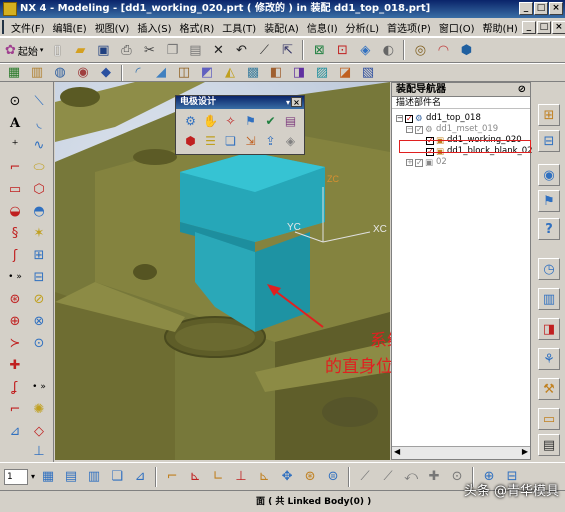 The height and width of the screenshot is (512, 565). Describe the element at coordinates (15, 409) in the screenshot. I see `stretch-icon: ⌐` at that location.